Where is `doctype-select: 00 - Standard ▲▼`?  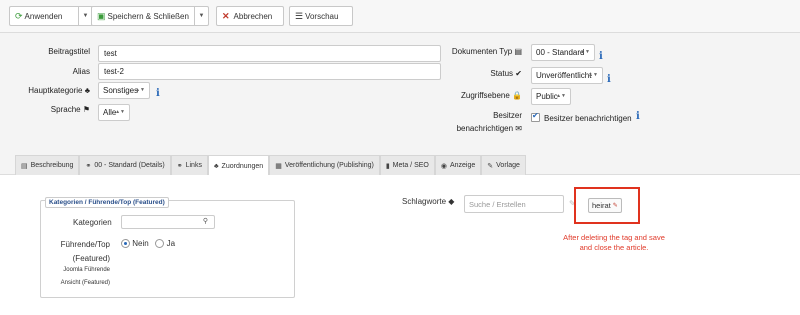
doctype-select: 00 - Standard ▲▼ is located at coordinates (563, 52).